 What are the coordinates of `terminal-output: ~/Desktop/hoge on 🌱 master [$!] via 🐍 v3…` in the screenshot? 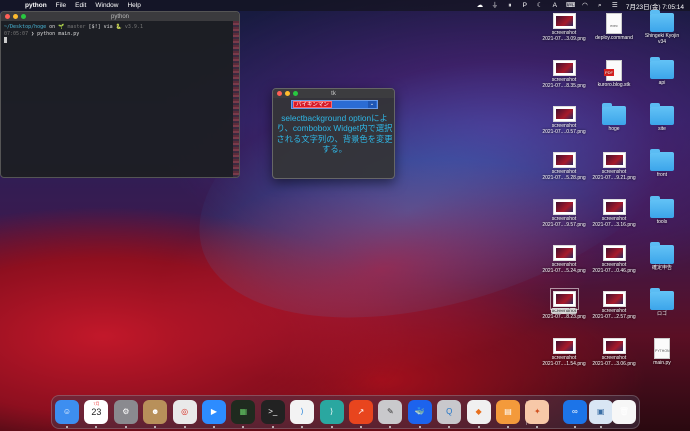 It's located at (120, 34).